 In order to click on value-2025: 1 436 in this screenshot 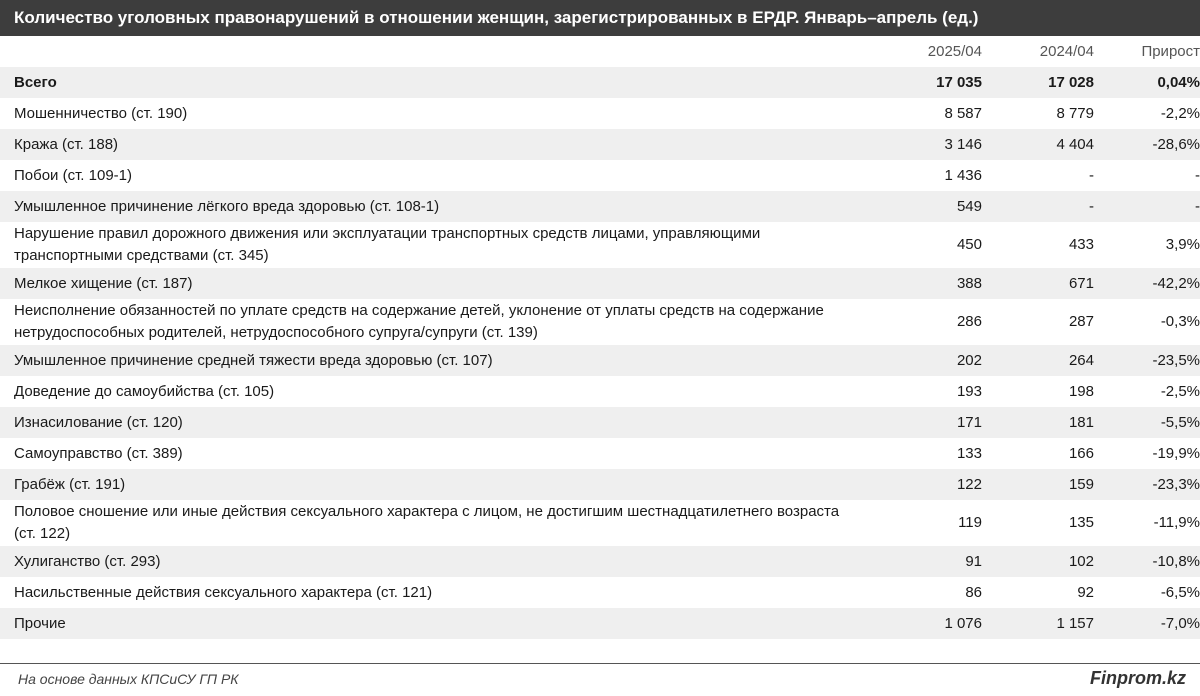, I will do `click(963, 175)`.